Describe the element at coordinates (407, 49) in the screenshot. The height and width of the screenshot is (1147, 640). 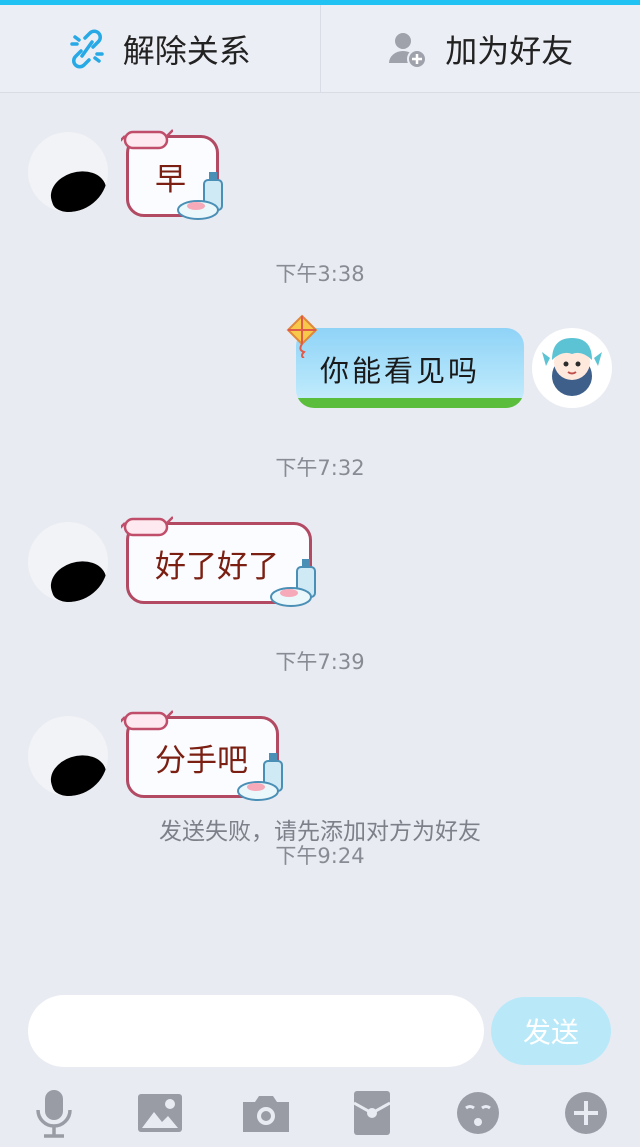
I see `add-contact-icon` at that location.